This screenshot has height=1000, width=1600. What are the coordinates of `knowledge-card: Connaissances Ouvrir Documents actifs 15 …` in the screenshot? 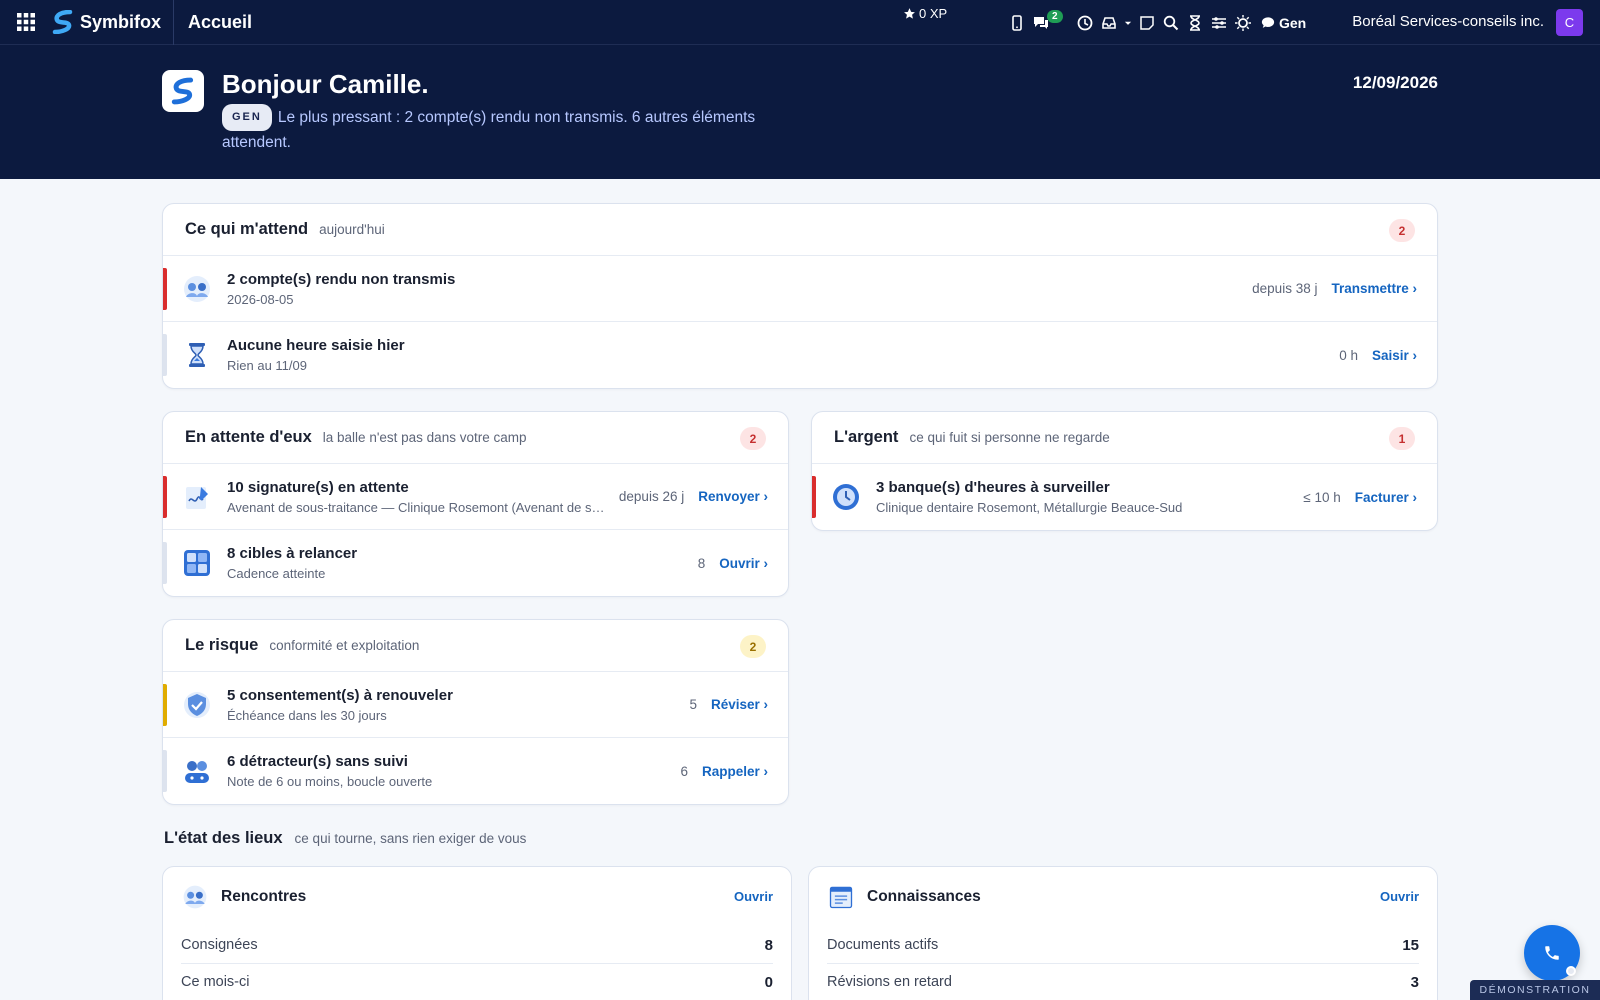 It's located at (1123, 933).